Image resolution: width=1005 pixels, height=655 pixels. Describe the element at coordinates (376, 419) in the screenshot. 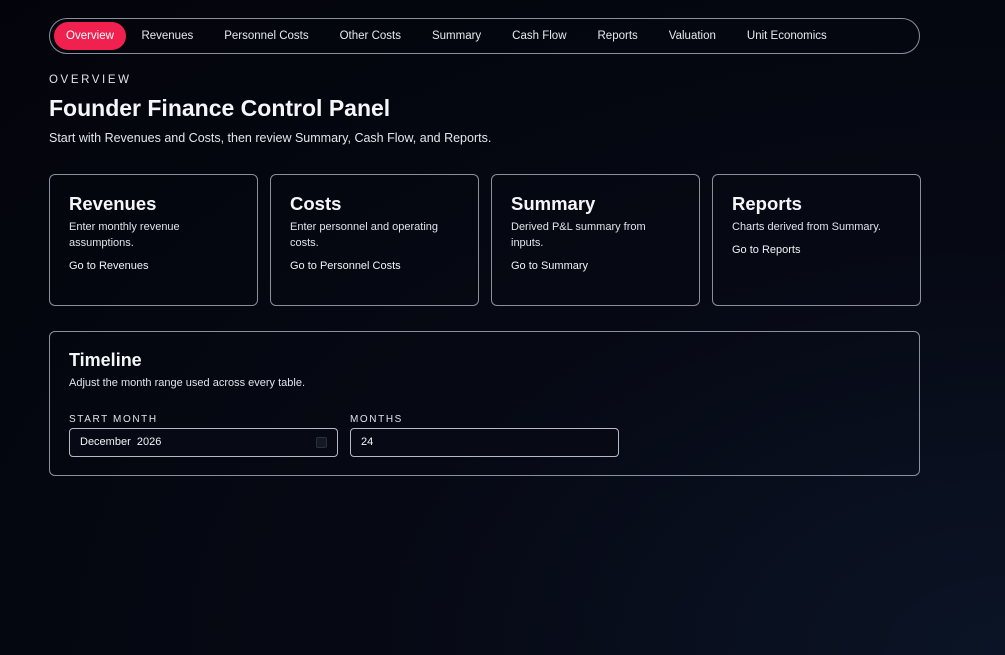

I see `months-label: MONTHS` at that location.